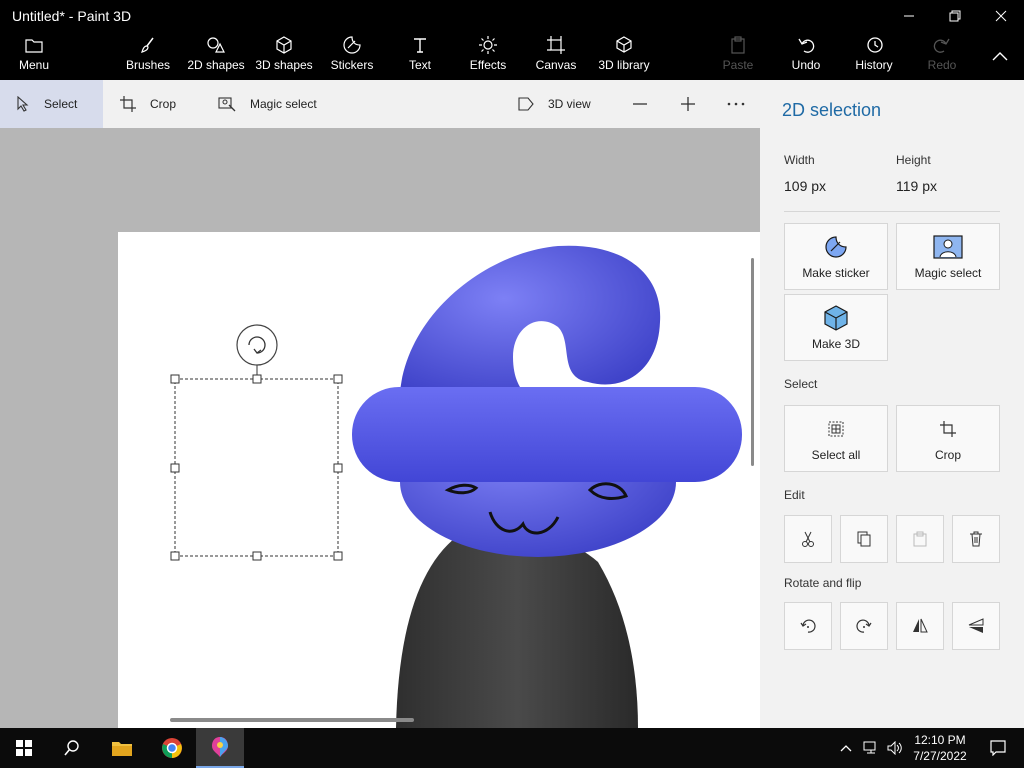 The image size is (1024, 768). I want to click on tool-2d-shapes: 2D shapes, so click(216, 56).